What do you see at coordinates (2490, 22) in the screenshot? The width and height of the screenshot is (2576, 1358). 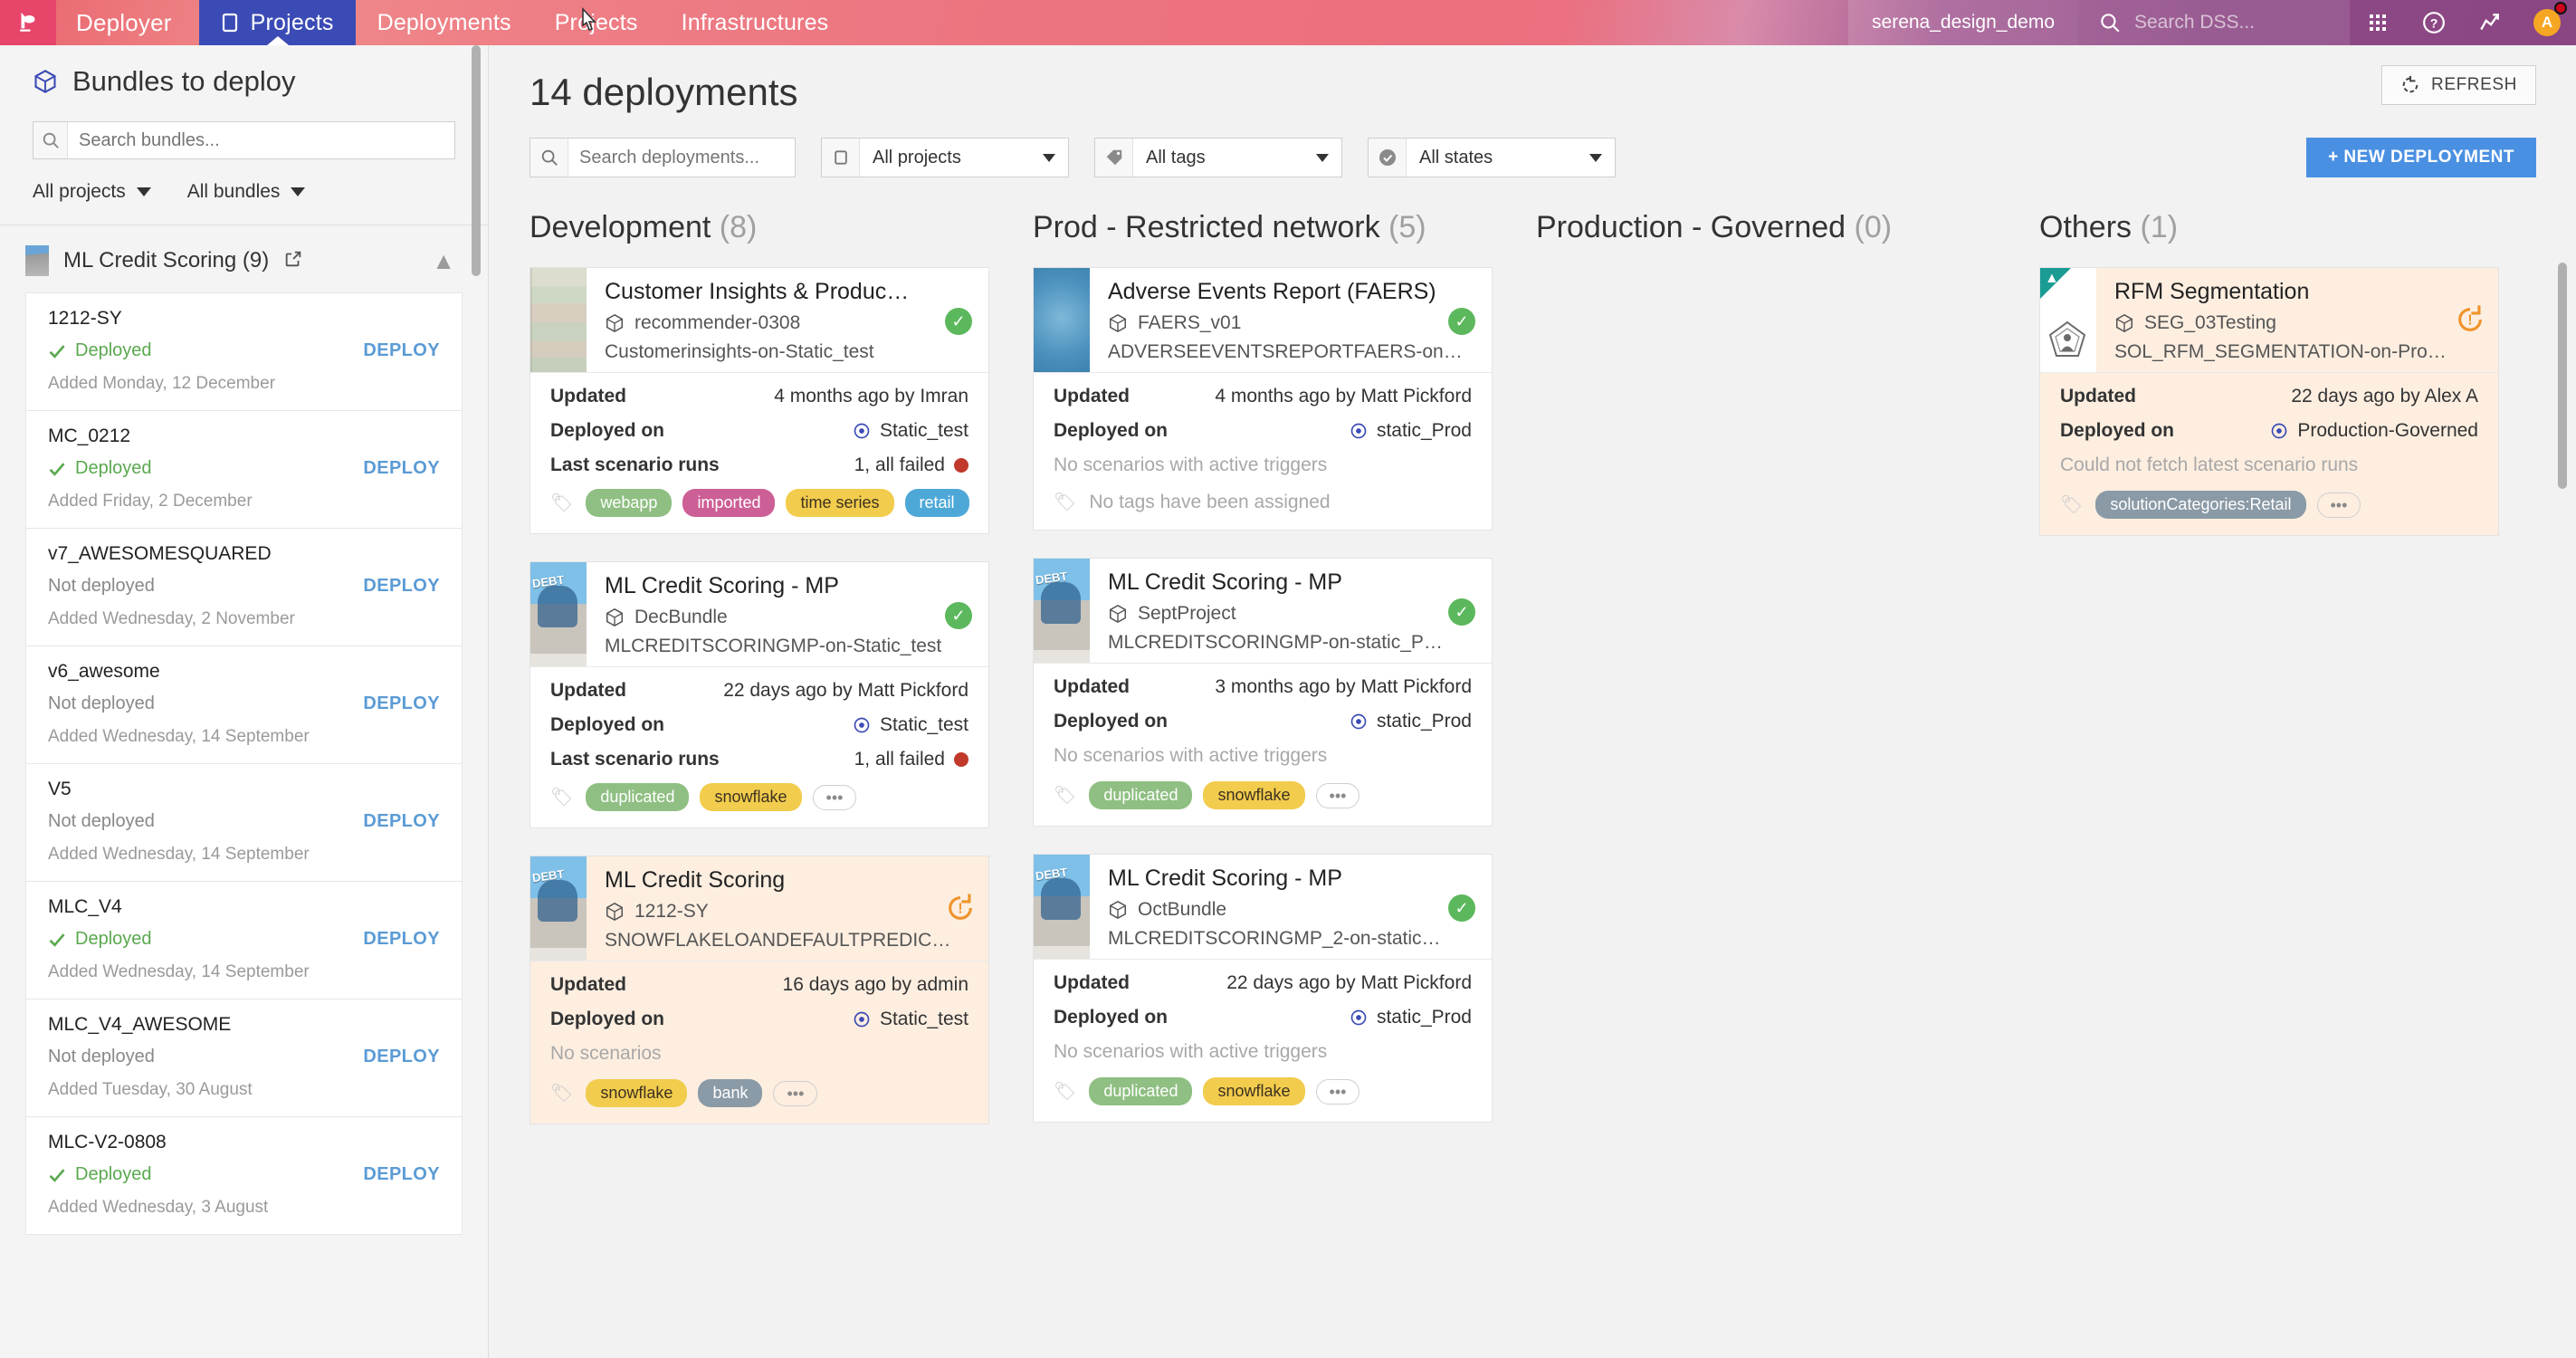 I see `trending-button` at bounding box center [2490, 22].